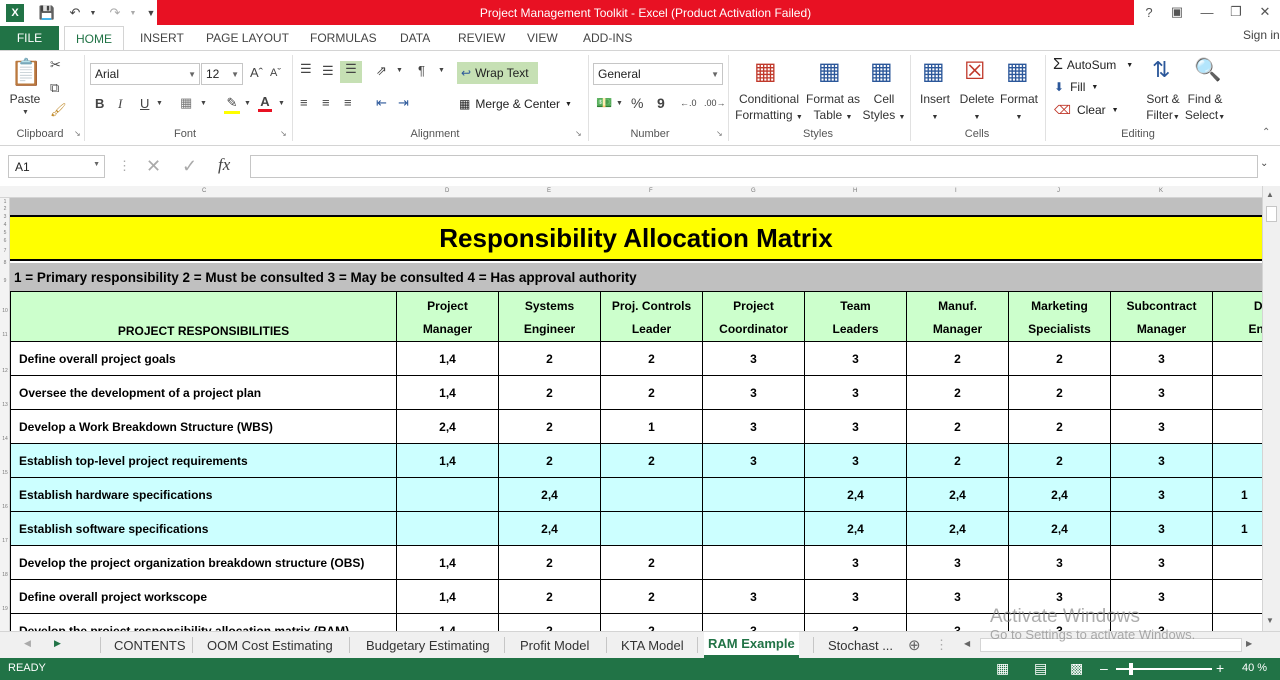  Describe the element at coordinates (1161, 191) in the screenshot. I see `column-header: K` at that location.